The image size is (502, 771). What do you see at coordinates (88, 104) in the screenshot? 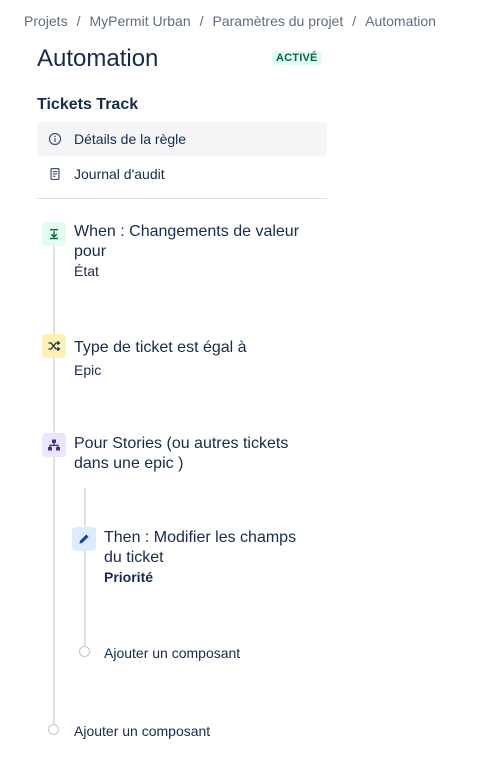
I see `rule-name: Tickets Track` at bounding box center [88, 104].